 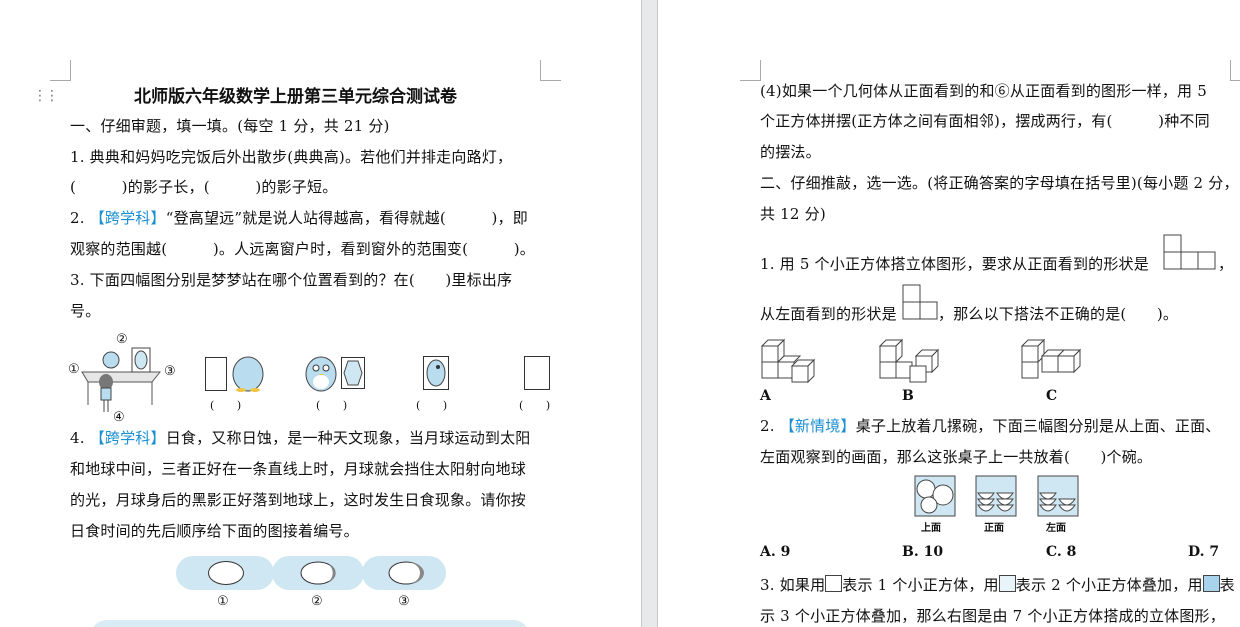 I want to click on question-text: 1. 用 5 个小正方体搭立体图形，要求从正面看到的形状是, so click(x=954, y=264).